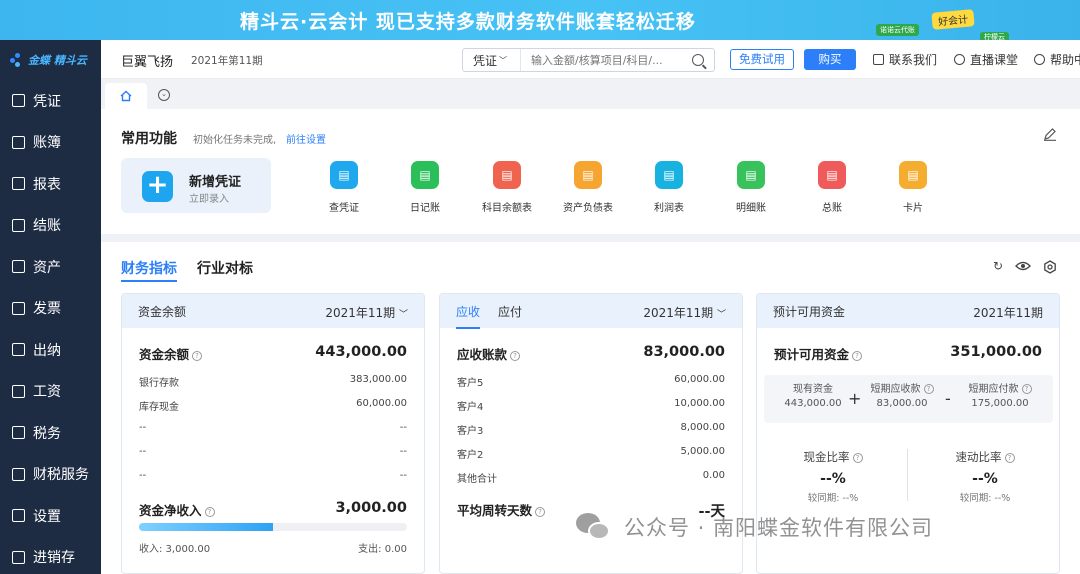 The image size is (1080, 574). I want to click on contact-us-link: 联系我们, so click(905, 59).